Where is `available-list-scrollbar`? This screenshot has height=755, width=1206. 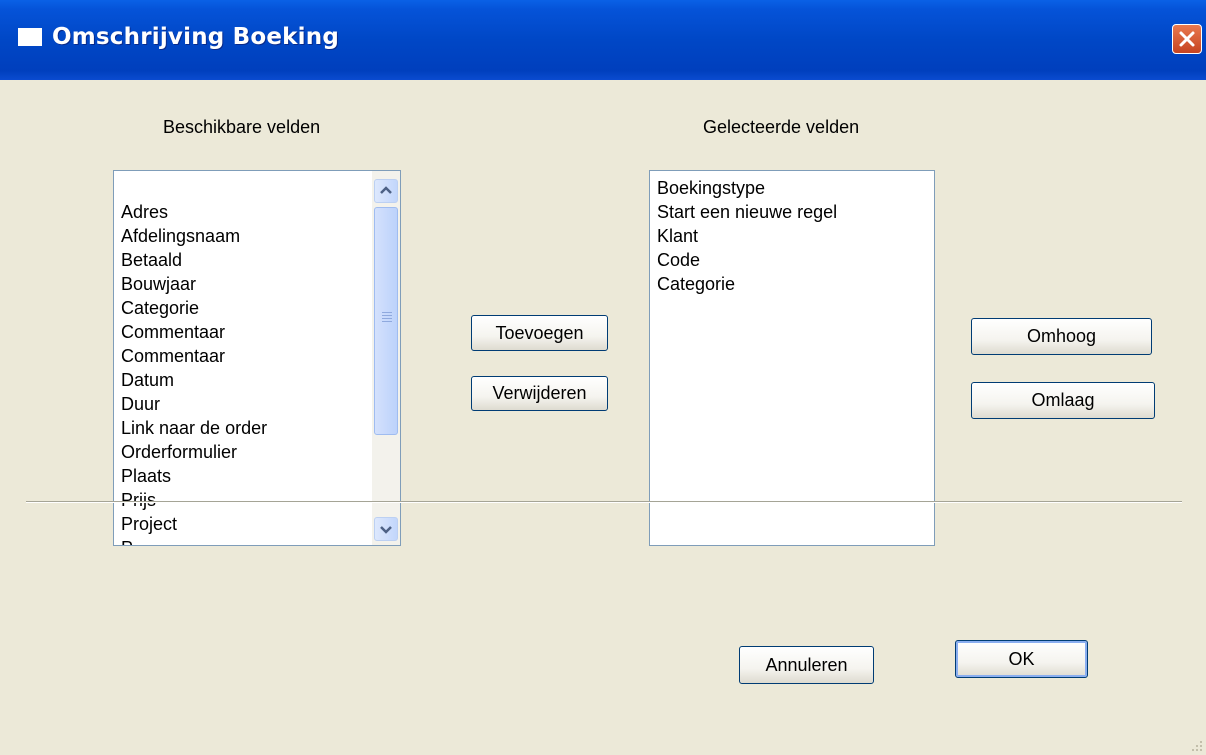 available-list-scrollbar is located at coordinates (386, 358).